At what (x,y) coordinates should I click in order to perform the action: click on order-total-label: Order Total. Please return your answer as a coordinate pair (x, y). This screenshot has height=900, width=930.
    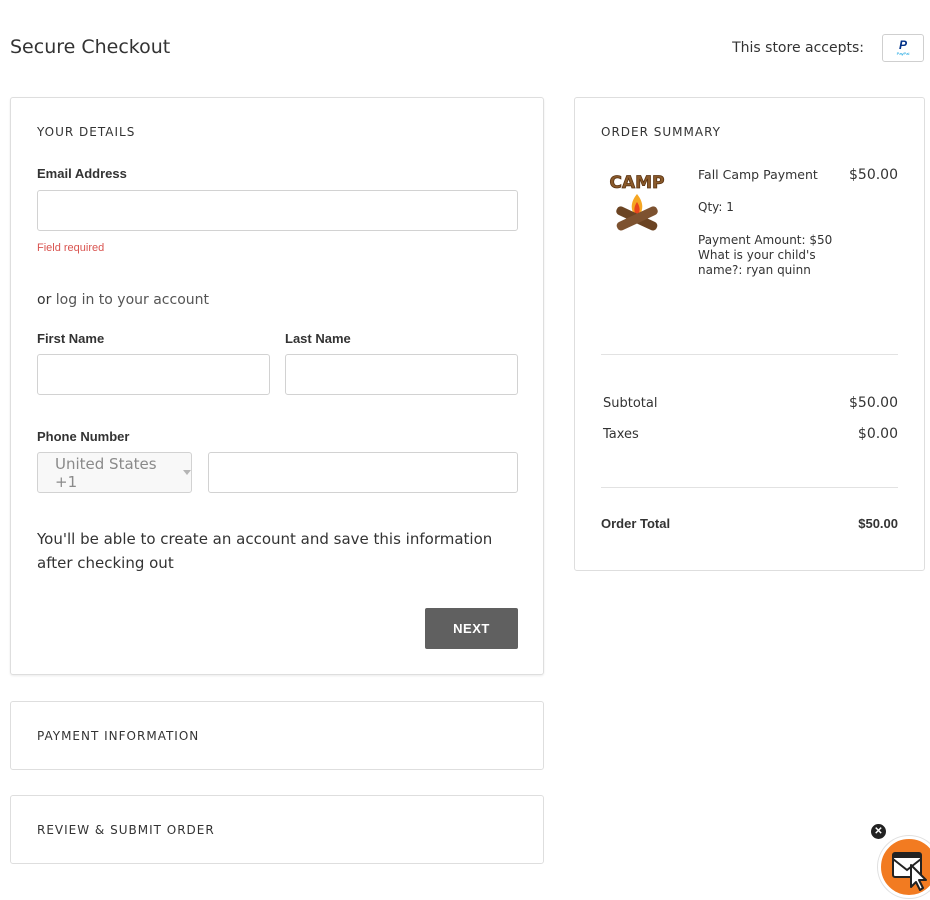
    Looking at the image, I should click on (636, 523).